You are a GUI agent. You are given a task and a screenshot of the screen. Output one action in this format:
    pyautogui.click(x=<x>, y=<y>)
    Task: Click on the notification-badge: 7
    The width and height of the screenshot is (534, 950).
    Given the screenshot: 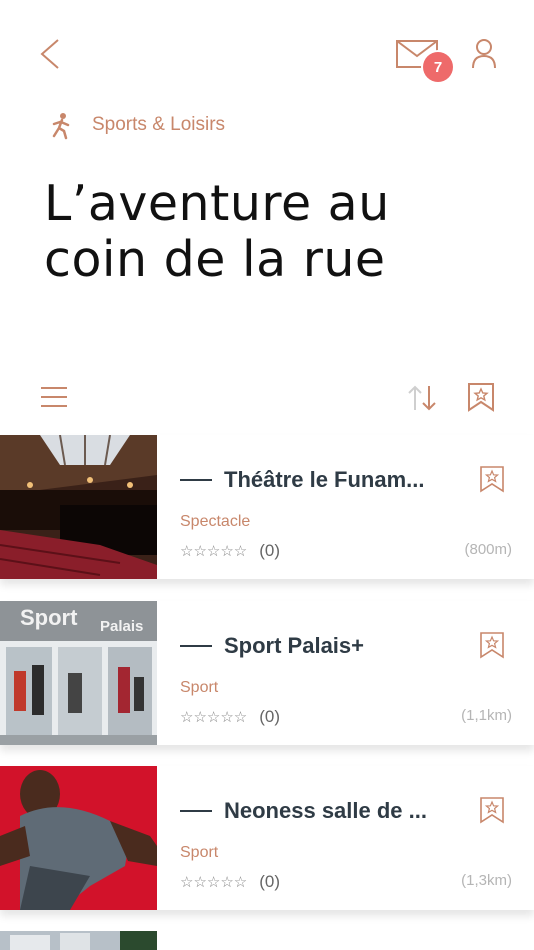 What is the action you would take?
    pyautogui.click(x=438, y=67)
    